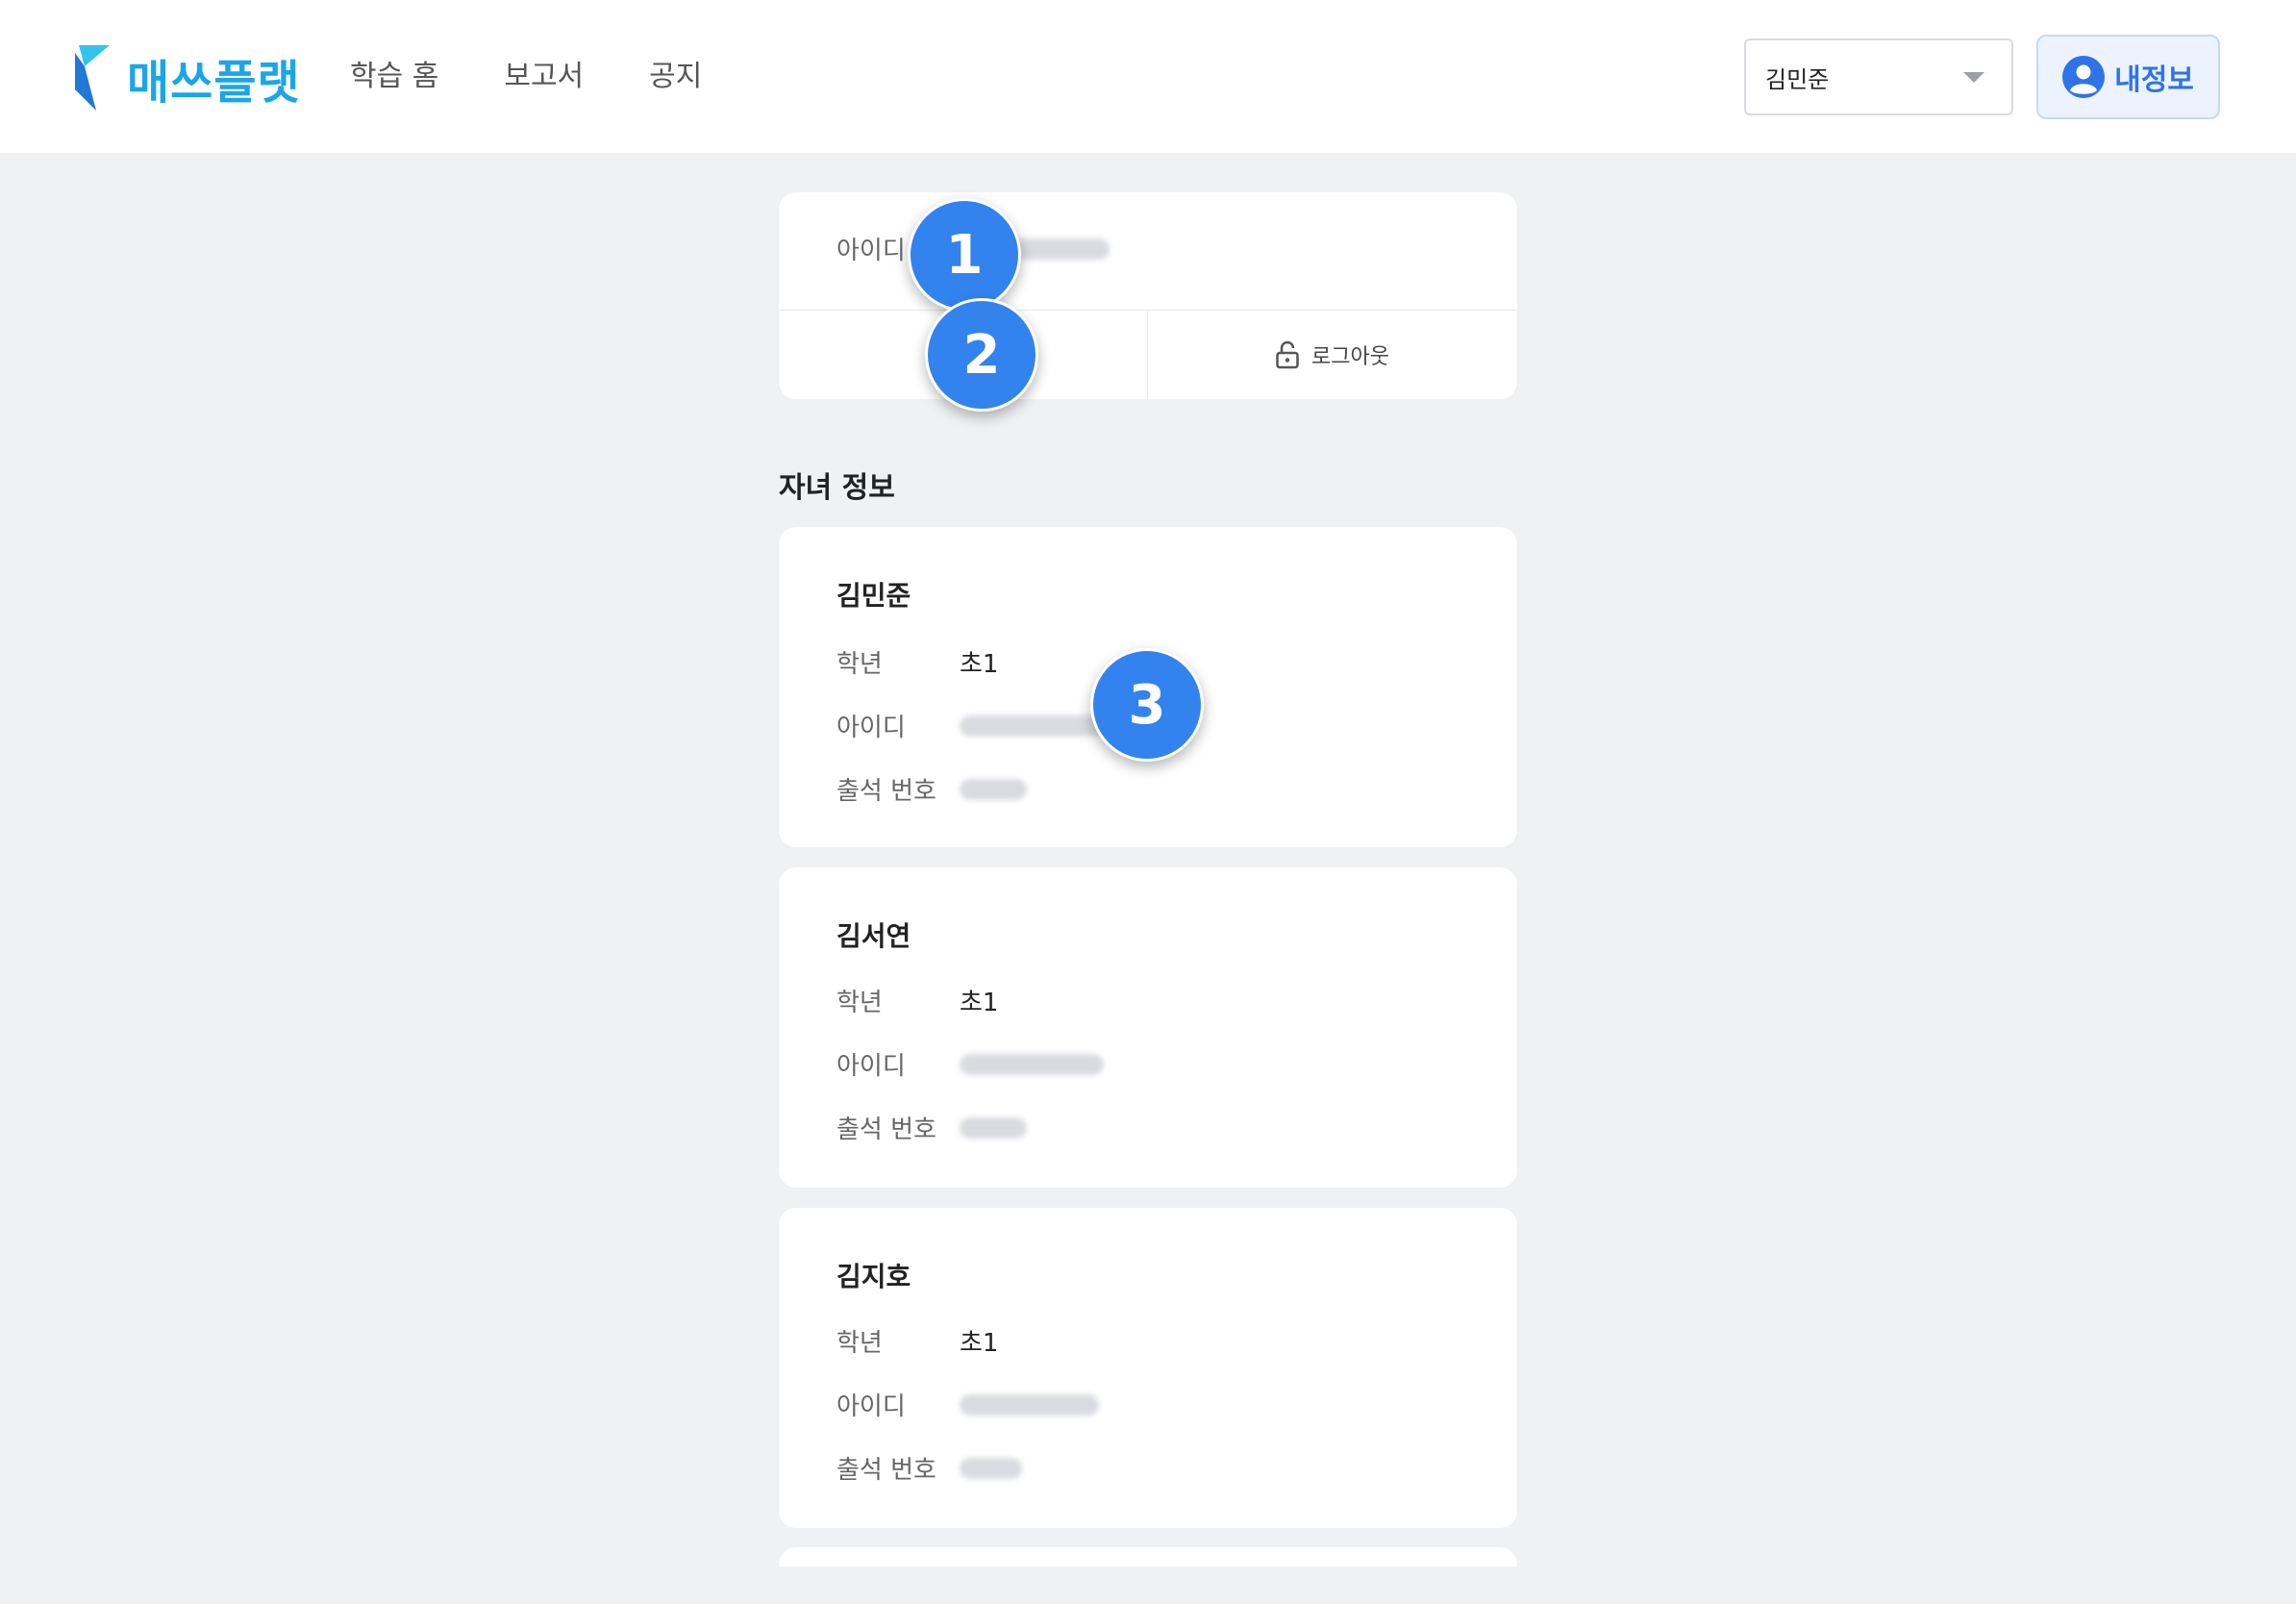 The height and width of the screenshot is (1604, 2296). What do you see at coordinates (544, 73) in the screenshot?
I see `nav-item-reports: 보고서` at bounding box center [544, 73].